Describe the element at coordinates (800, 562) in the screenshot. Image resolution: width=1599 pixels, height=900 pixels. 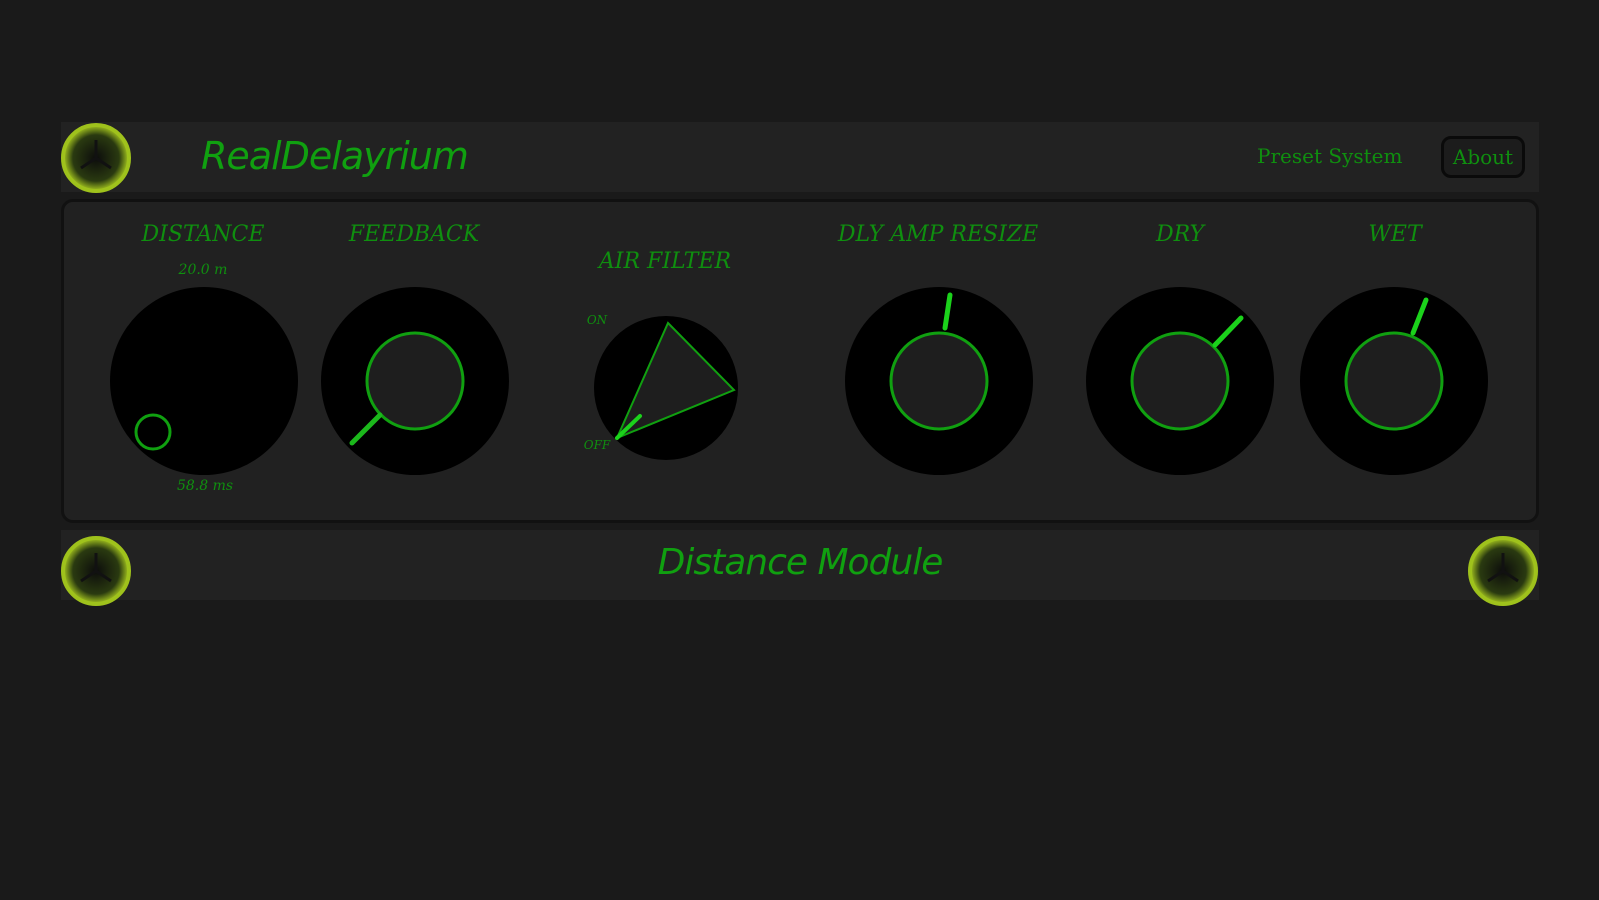
I see `module-title: Distance Module` at that location.